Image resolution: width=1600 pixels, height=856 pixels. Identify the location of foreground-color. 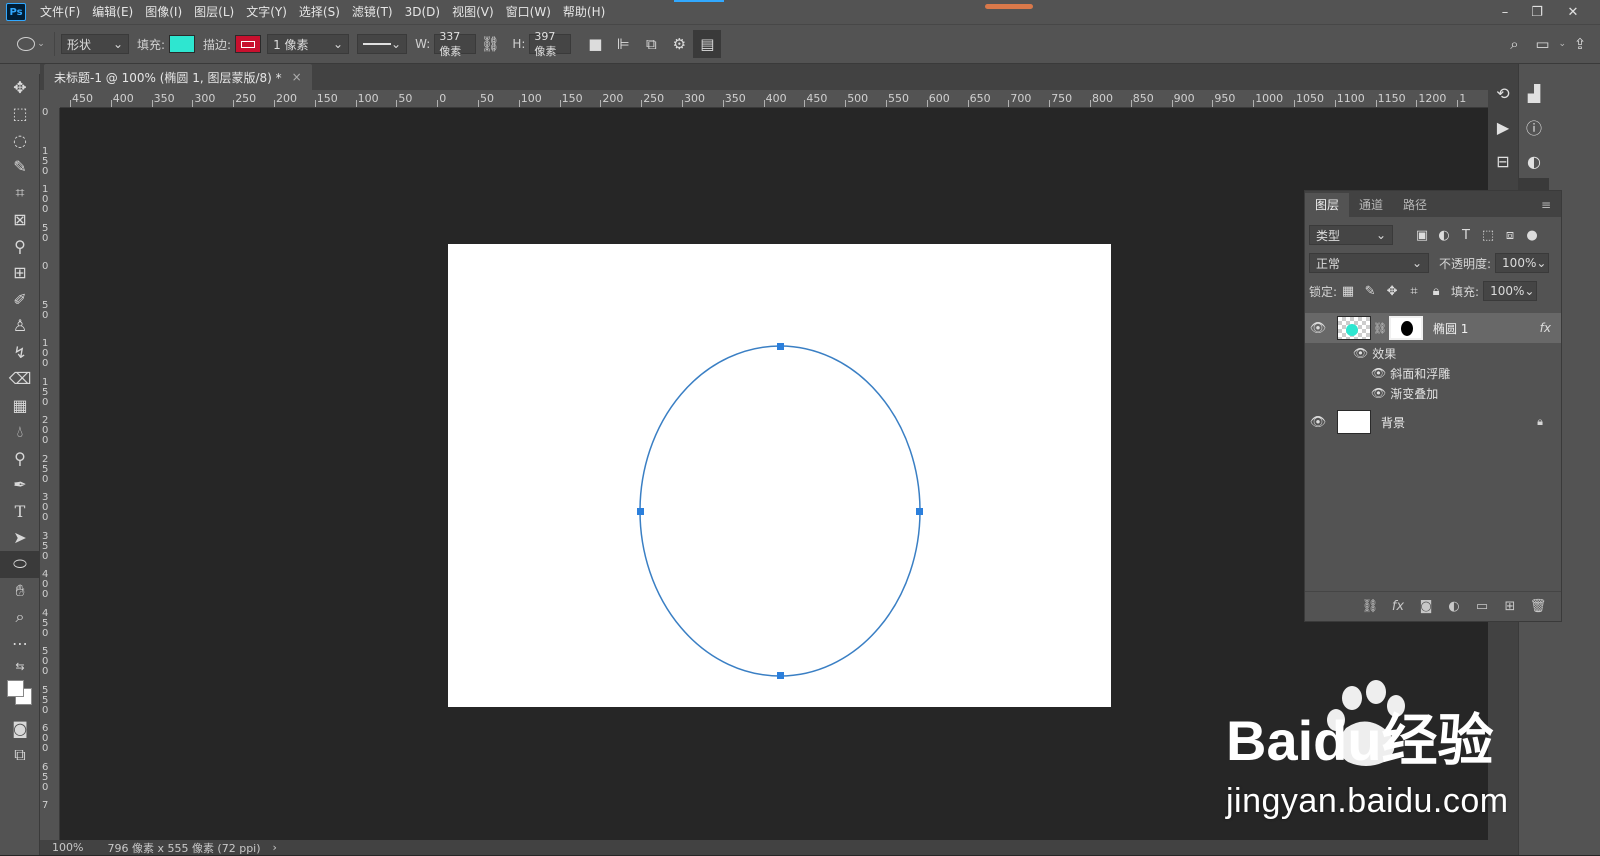
(15, 688).